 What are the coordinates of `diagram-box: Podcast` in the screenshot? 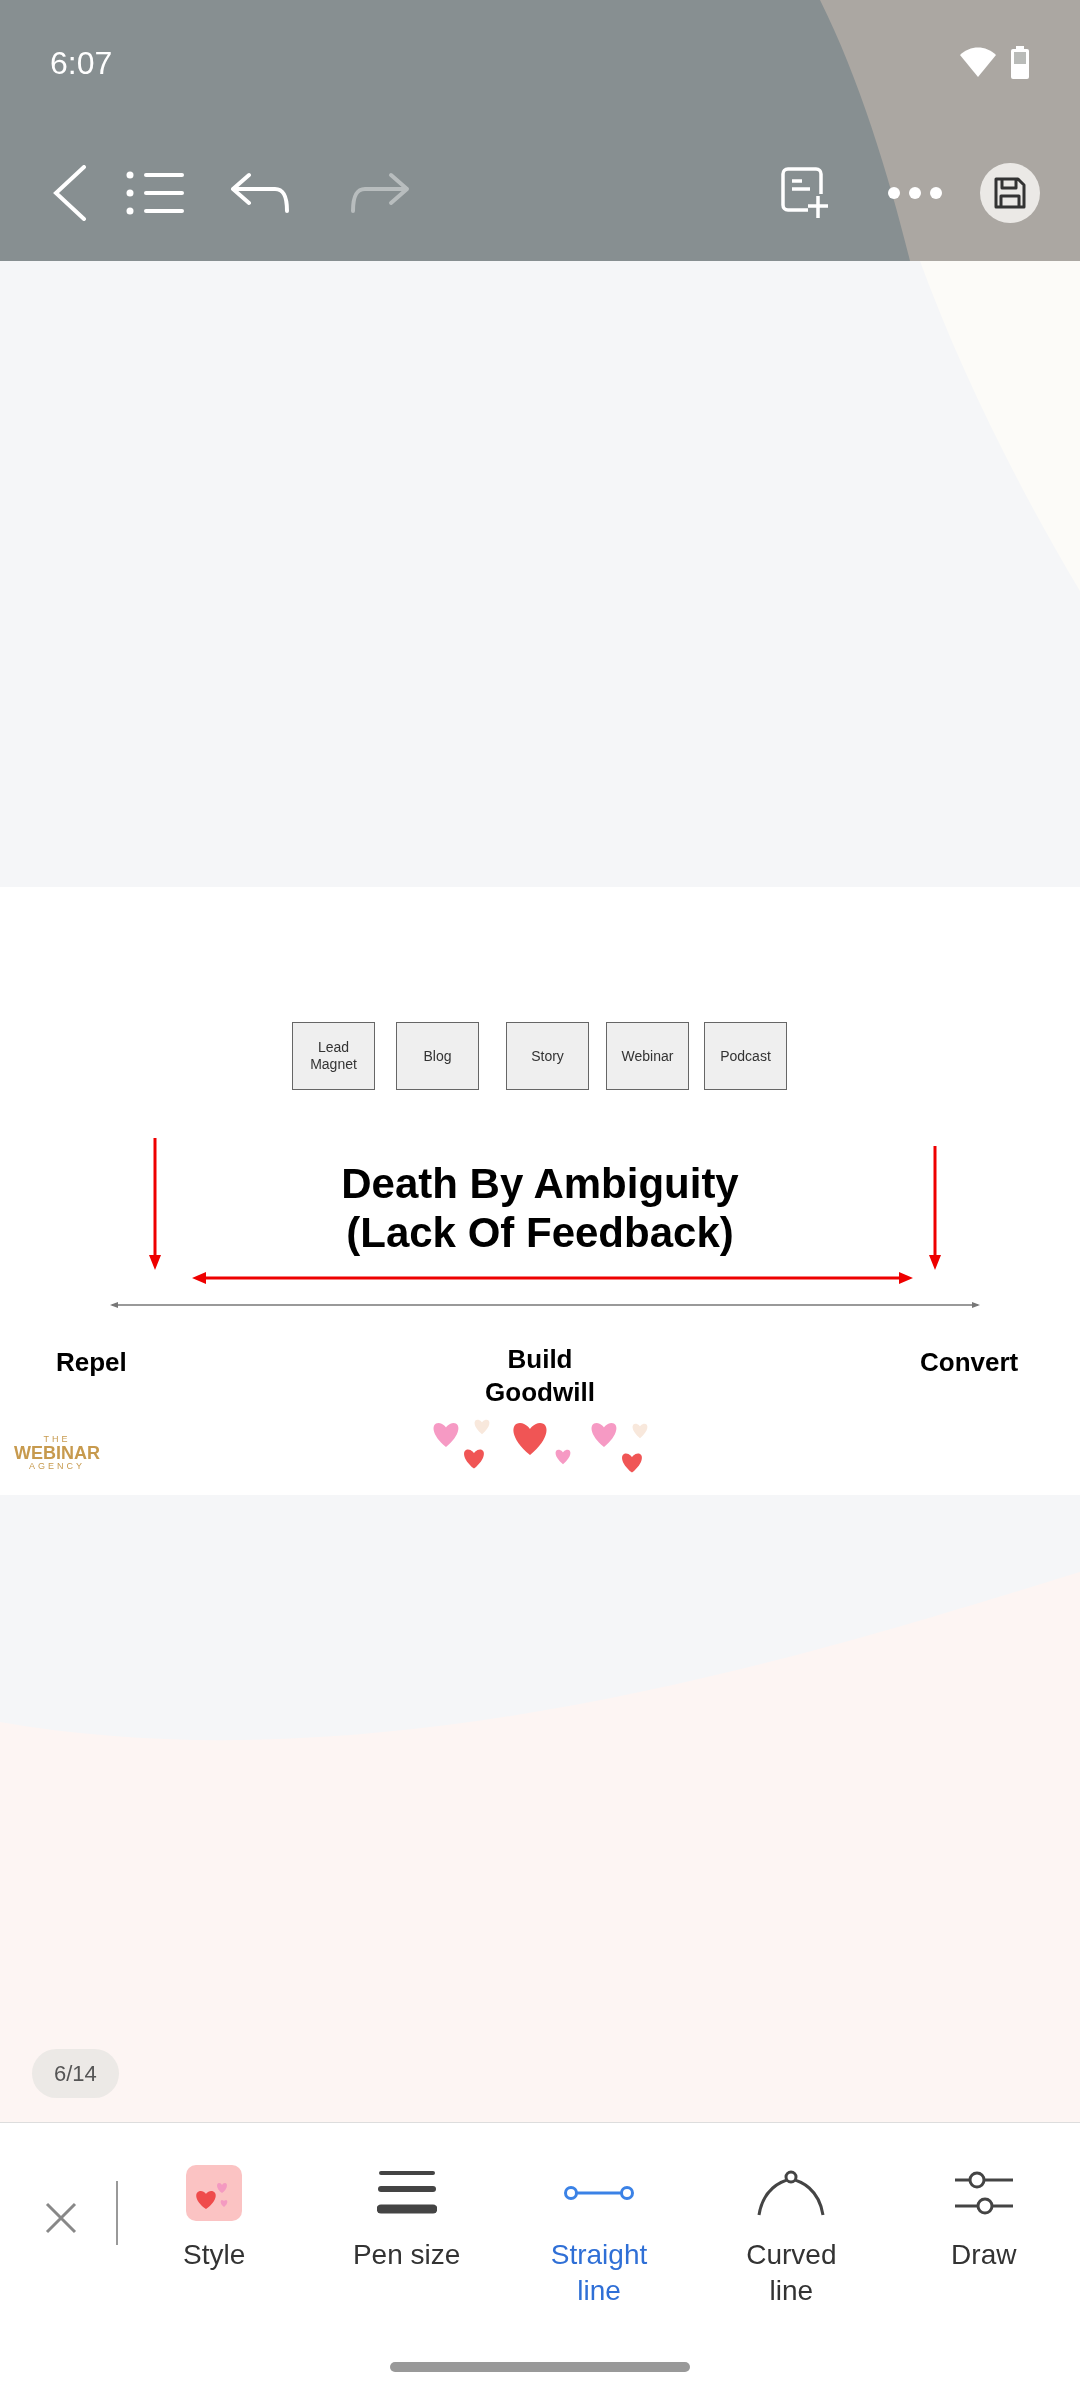 It's located at (745, 1056).